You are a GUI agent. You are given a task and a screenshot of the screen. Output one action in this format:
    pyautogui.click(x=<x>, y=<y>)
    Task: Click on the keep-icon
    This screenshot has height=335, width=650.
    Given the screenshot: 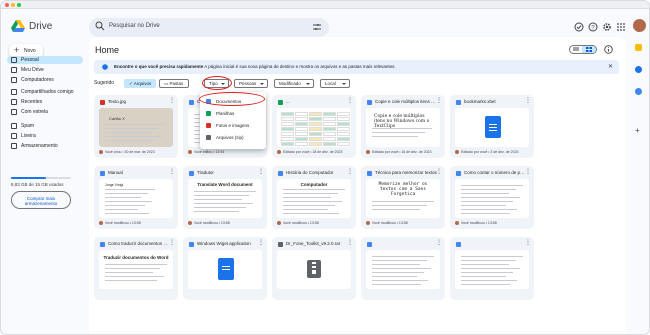 What is the action you would take?
    pyautogui.click(x=638, y=47)
    